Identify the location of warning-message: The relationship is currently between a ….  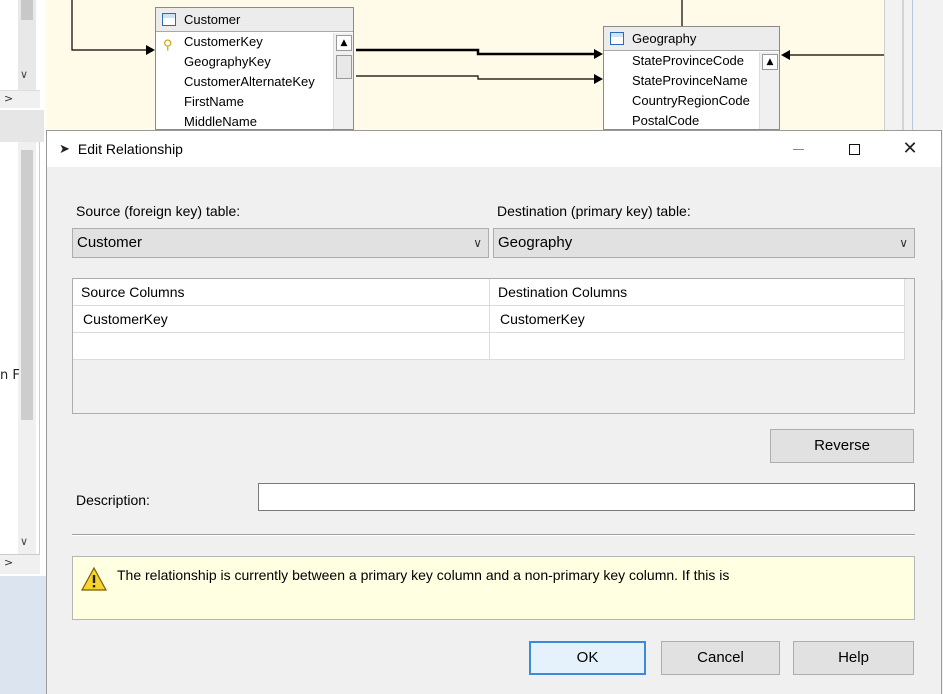
(423, 575).